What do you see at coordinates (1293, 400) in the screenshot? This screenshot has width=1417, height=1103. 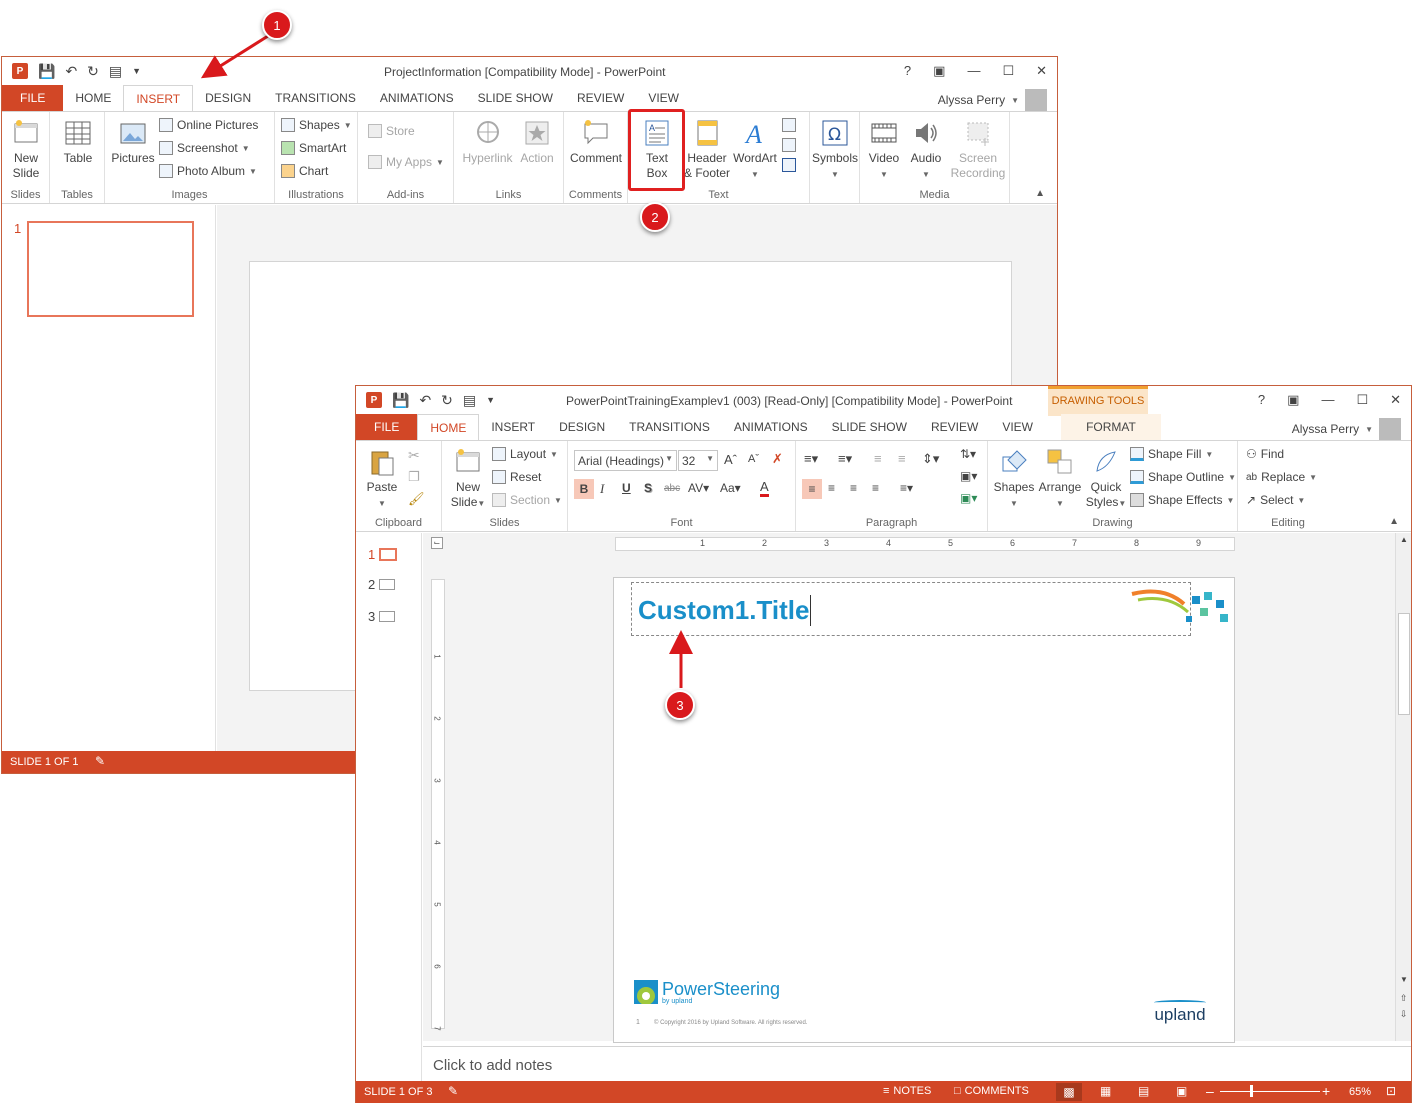 I see `ribbon-display-icon: ▣` at bounding box center [1293, 400].